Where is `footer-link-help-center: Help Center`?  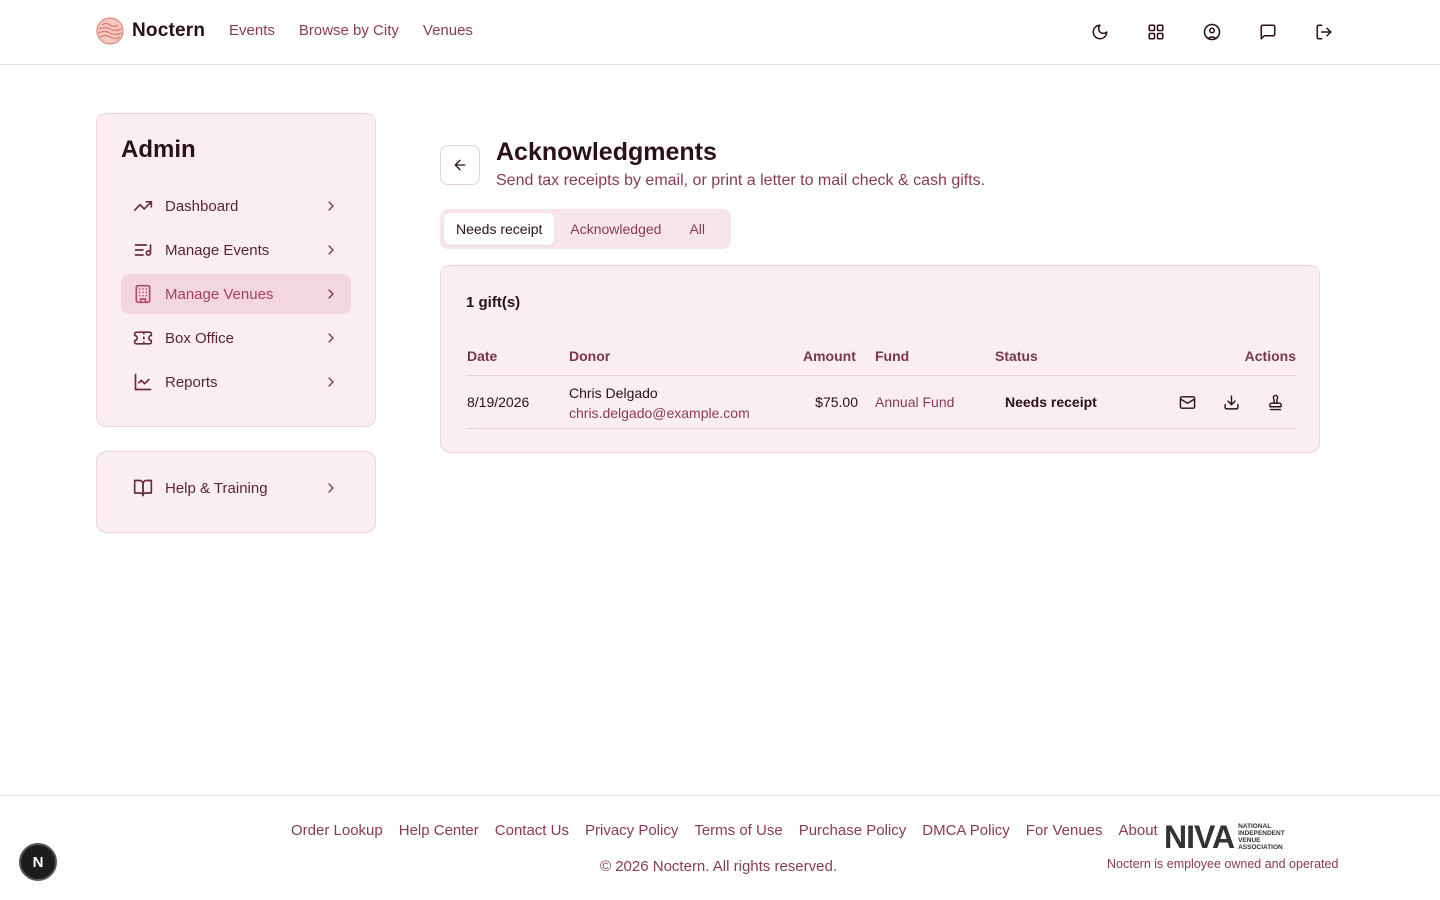
footer-link-help-center: Help Center is located at coordinates (439, 830).